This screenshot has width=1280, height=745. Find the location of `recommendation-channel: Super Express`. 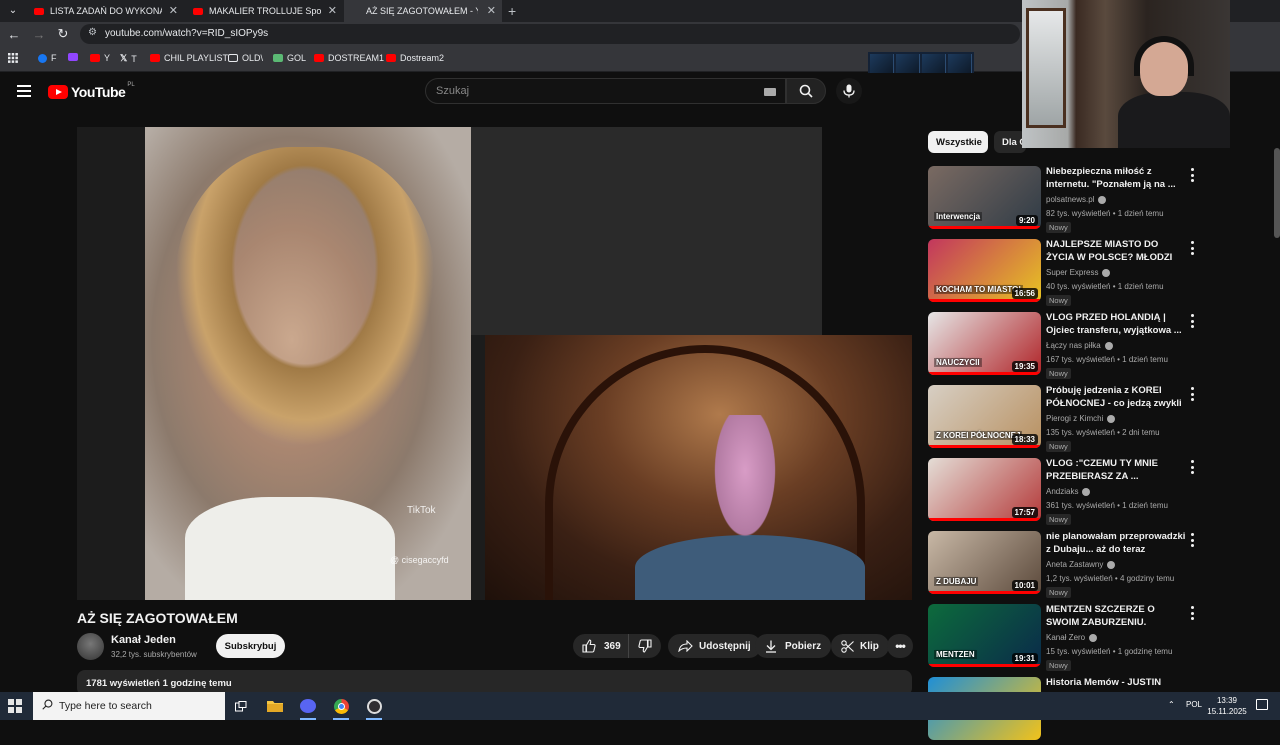

recommendation-channel: Super Express is located at coordinates (1072, 272).